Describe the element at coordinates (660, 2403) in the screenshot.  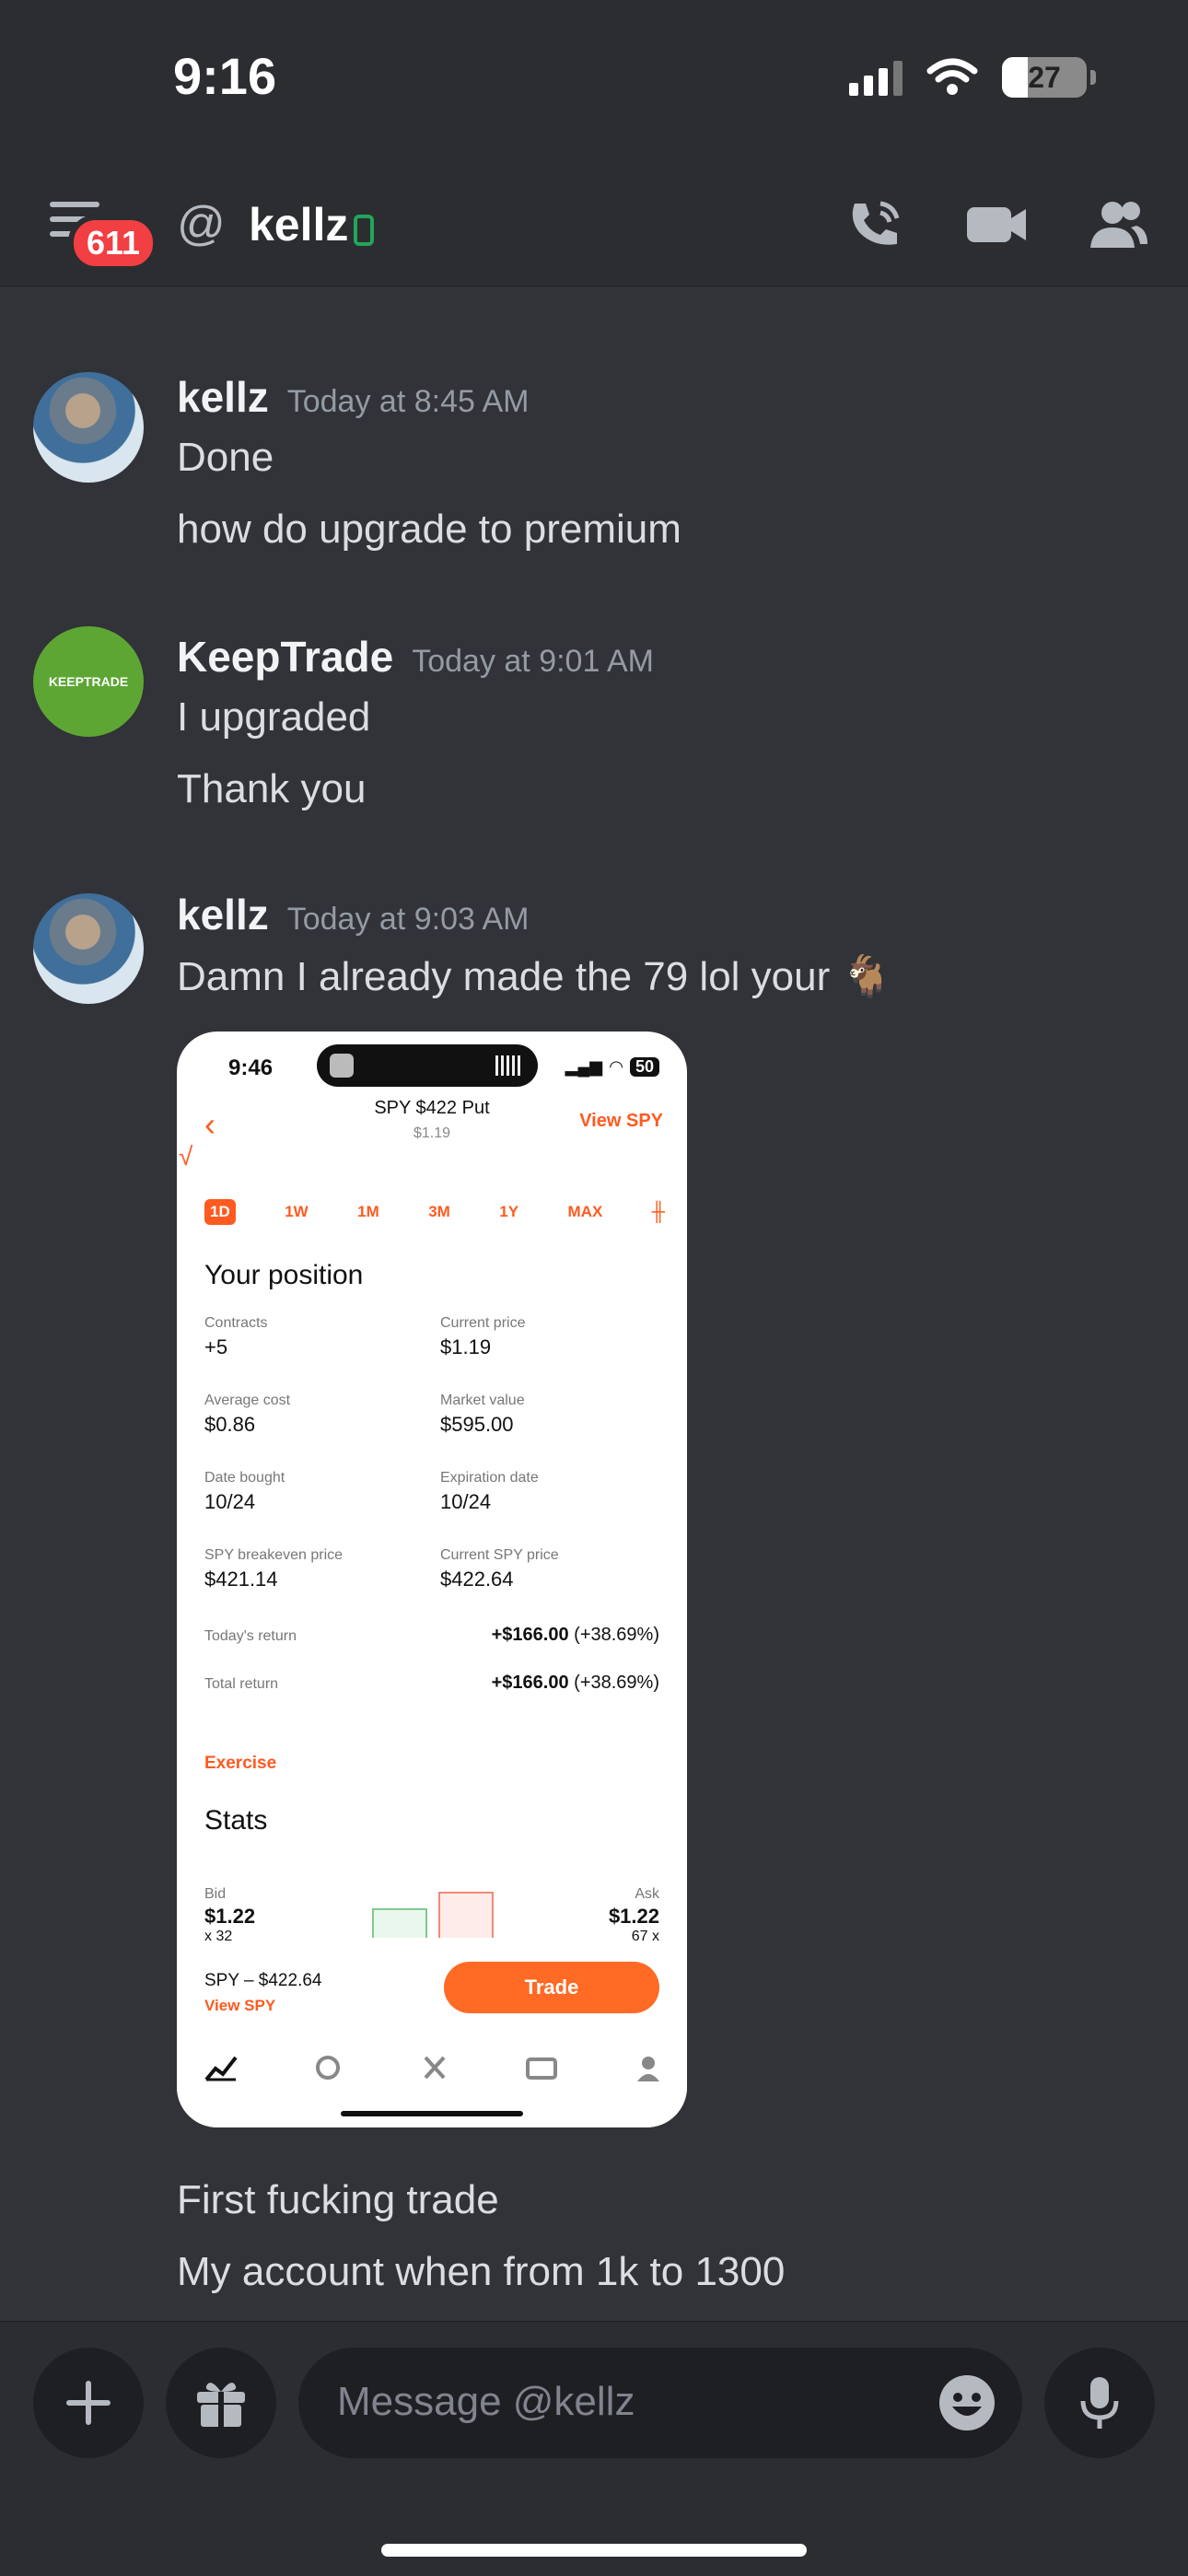
I see `message-input: Message @kellz` at that location.